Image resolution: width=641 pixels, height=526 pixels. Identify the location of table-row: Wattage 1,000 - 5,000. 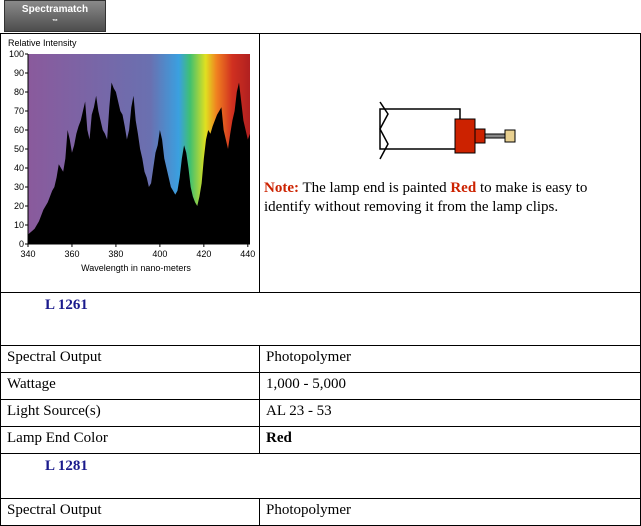
(320, 386).